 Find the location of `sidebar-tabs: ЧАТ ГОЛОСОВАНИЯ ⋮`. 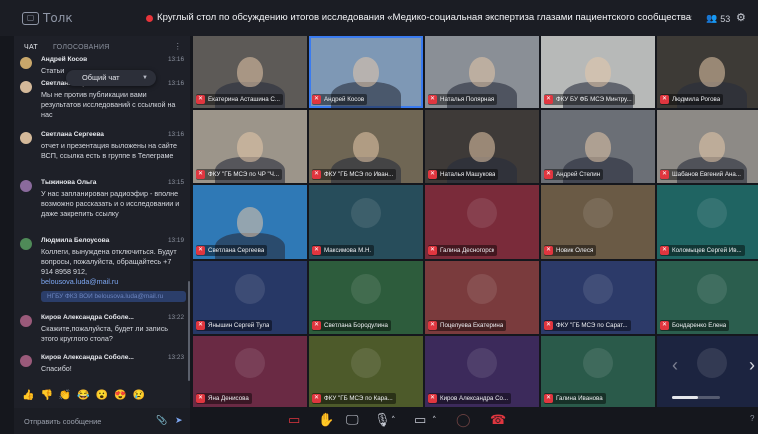

sidebar-tabs: ЧАТ ГОЛОСОВАНИЯ ⋮ is located at coordinates (102, 47).